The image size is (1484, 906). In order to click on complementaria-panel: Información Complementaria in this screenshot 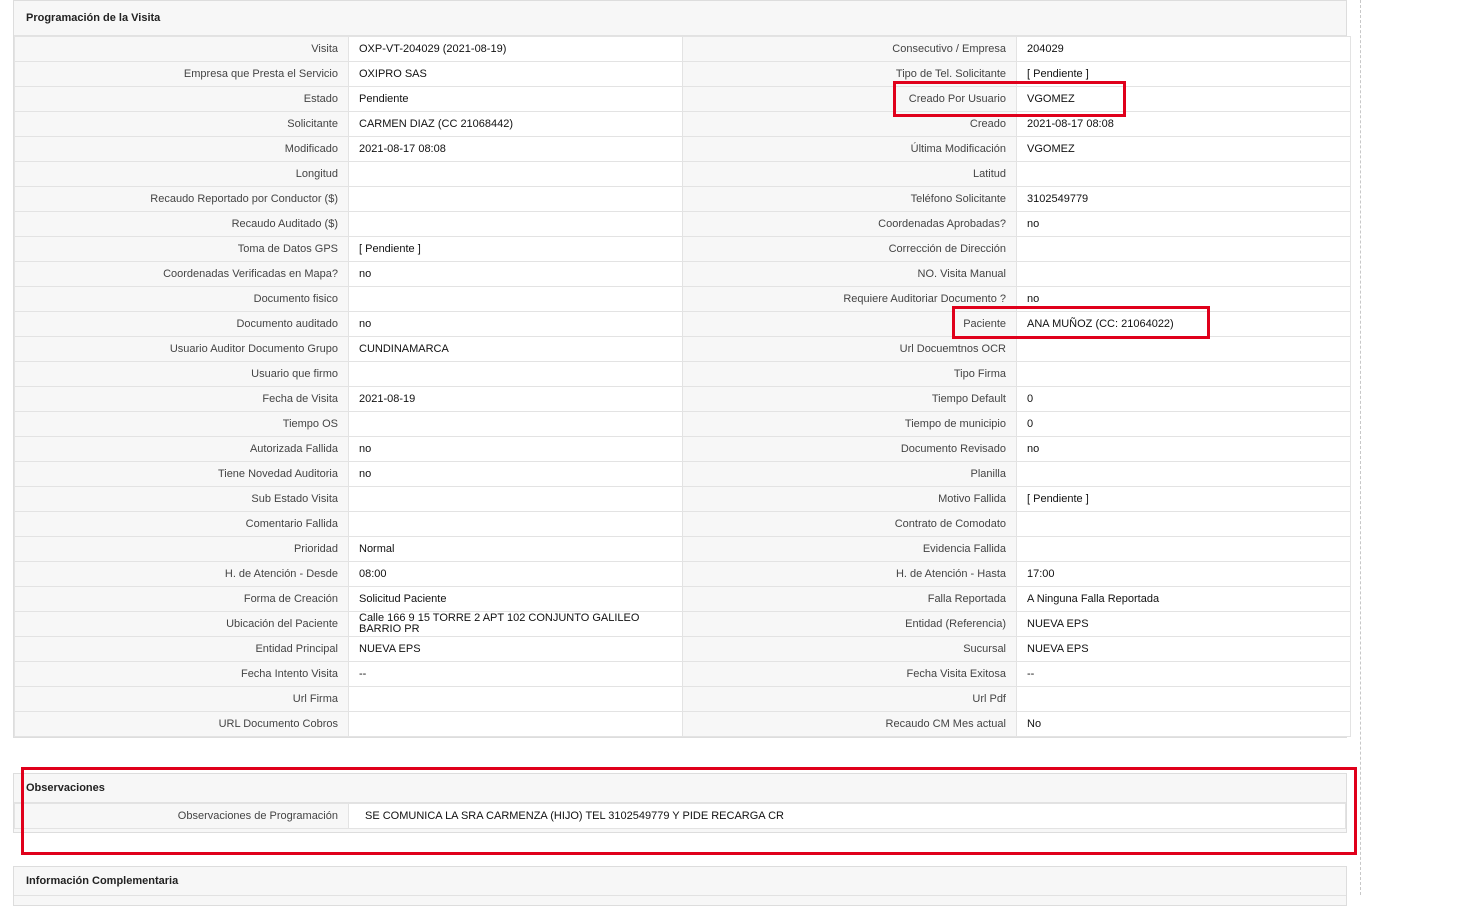, I will do `click(680, 886)`.